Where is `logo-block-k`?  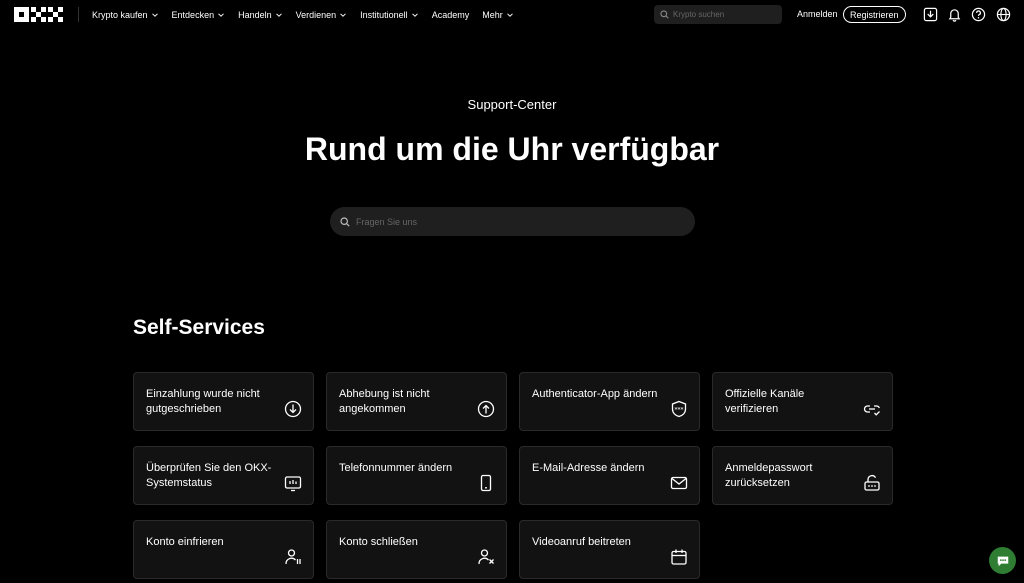 logo-block-k is located at coordinates (38, 14).